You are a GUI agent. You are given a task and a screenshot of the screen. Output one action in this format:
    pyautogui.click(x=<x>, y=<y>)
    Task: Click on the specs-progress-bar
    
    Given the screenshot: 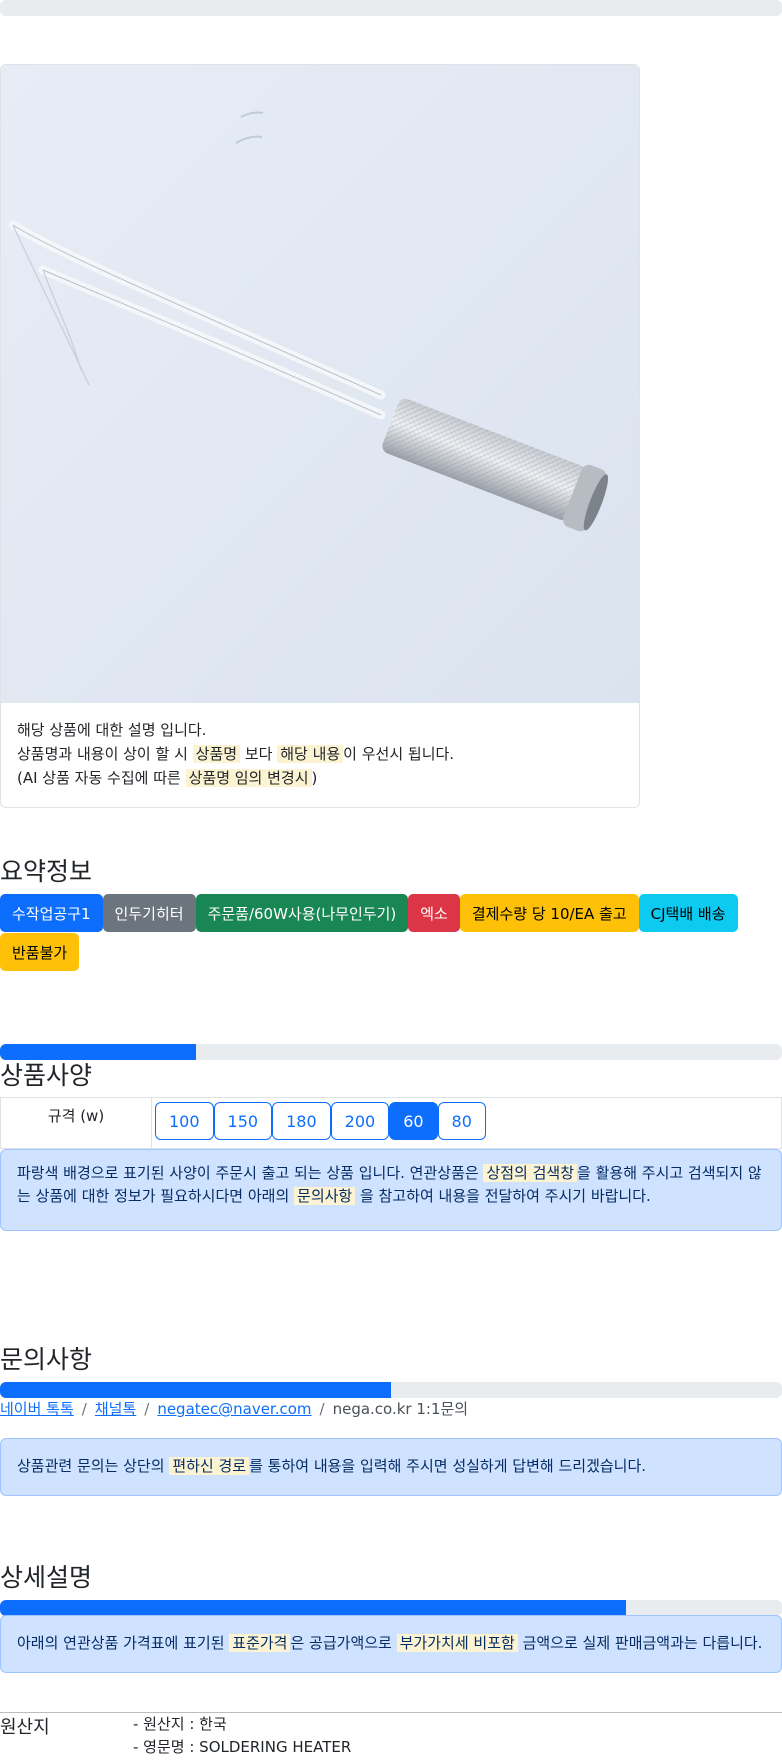 What is the action you would take?
    pyautogui.click(x=391, y=1052)
    